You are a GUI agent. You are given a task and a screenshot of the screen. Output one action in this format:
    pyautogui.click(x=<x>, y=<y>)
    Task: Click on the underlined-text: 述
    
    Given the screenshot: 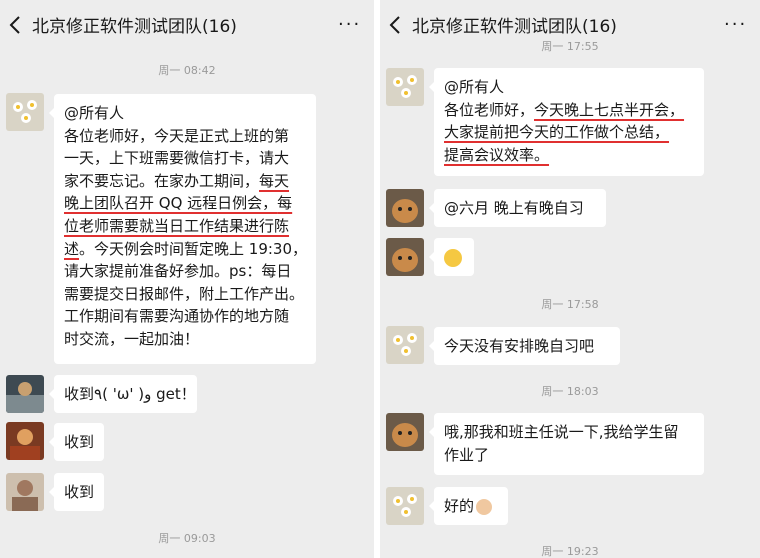 What is the action you would take?
    pyautogui.click(x=72, y=248)
    